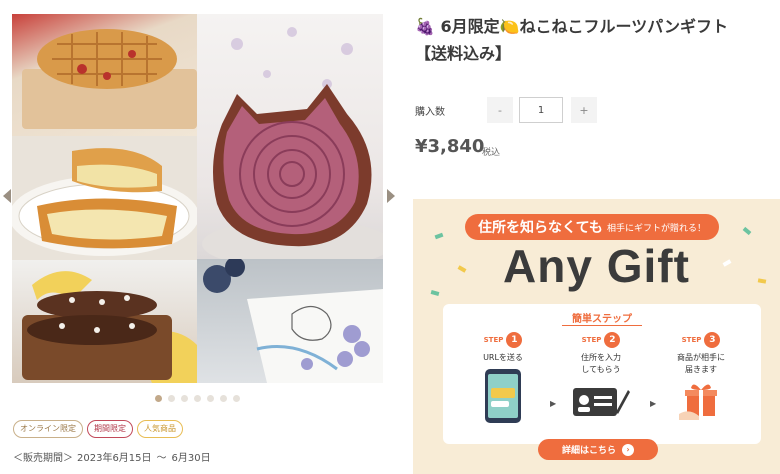 This screenshot has width=780, height=474. I want to click on step-number: 1, so click(514, 340).